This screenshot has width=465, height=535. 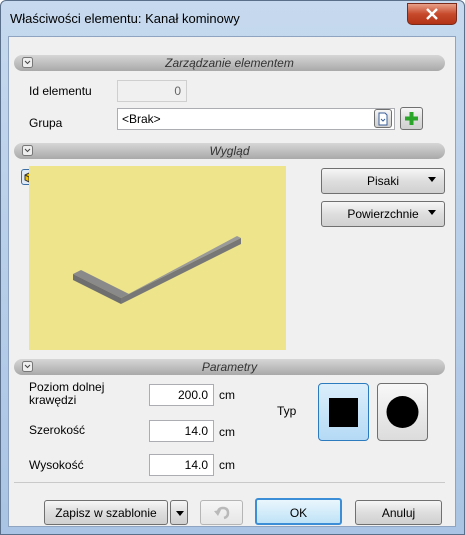 I want to click on square-shape-icon, so click(x=343, y=412).